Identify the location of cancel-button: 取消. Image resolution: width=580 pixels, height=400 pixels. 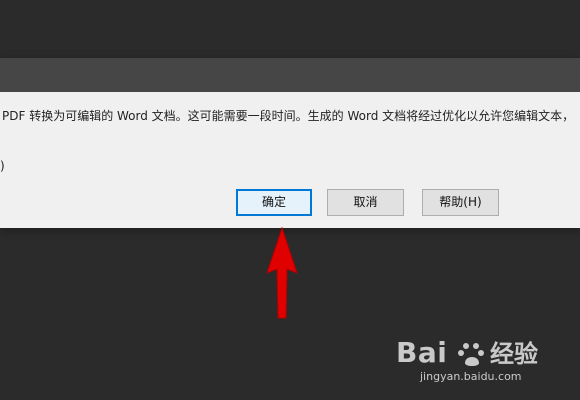
(365, 202).